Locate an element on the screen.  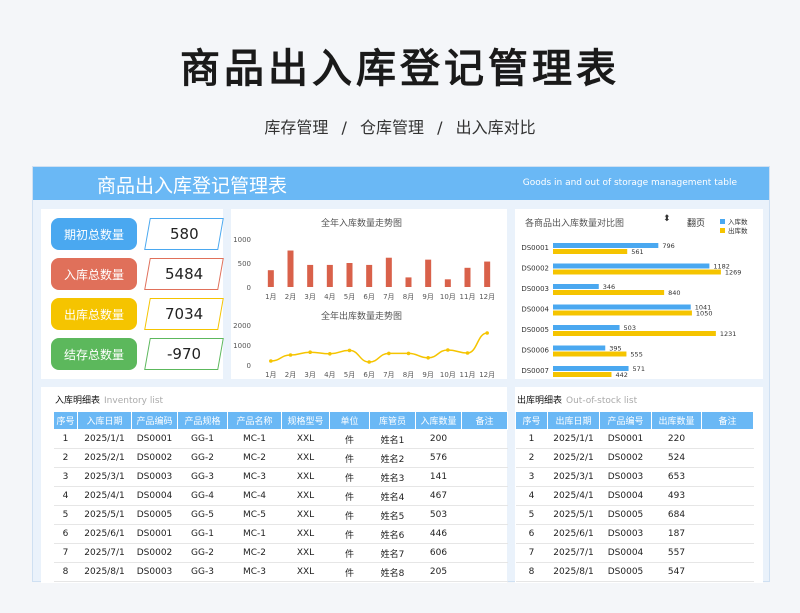
bar-value-label: 555 is located at coordinates (636, 355).